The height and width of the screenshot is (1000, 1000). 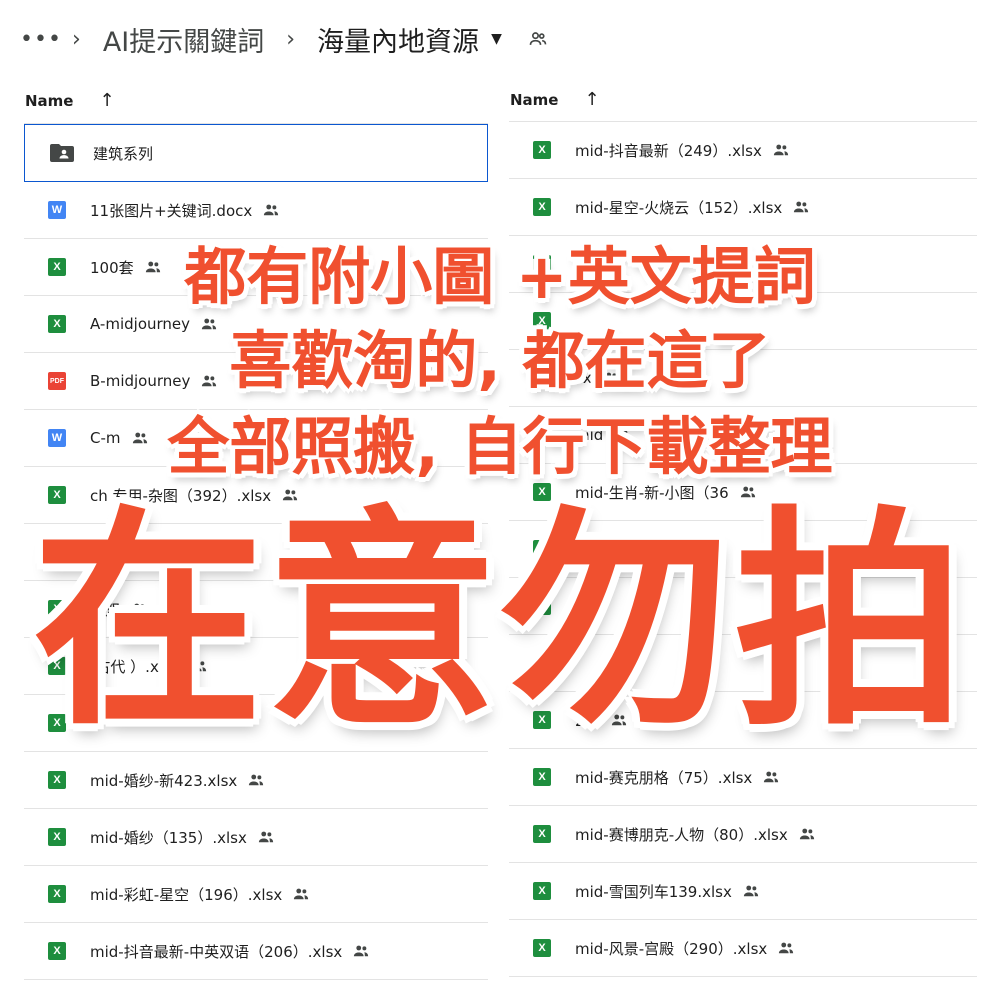 I want to click on file-name: mid-赛博朋克-人物（80）.xlsx, so click(x=681, y=834).